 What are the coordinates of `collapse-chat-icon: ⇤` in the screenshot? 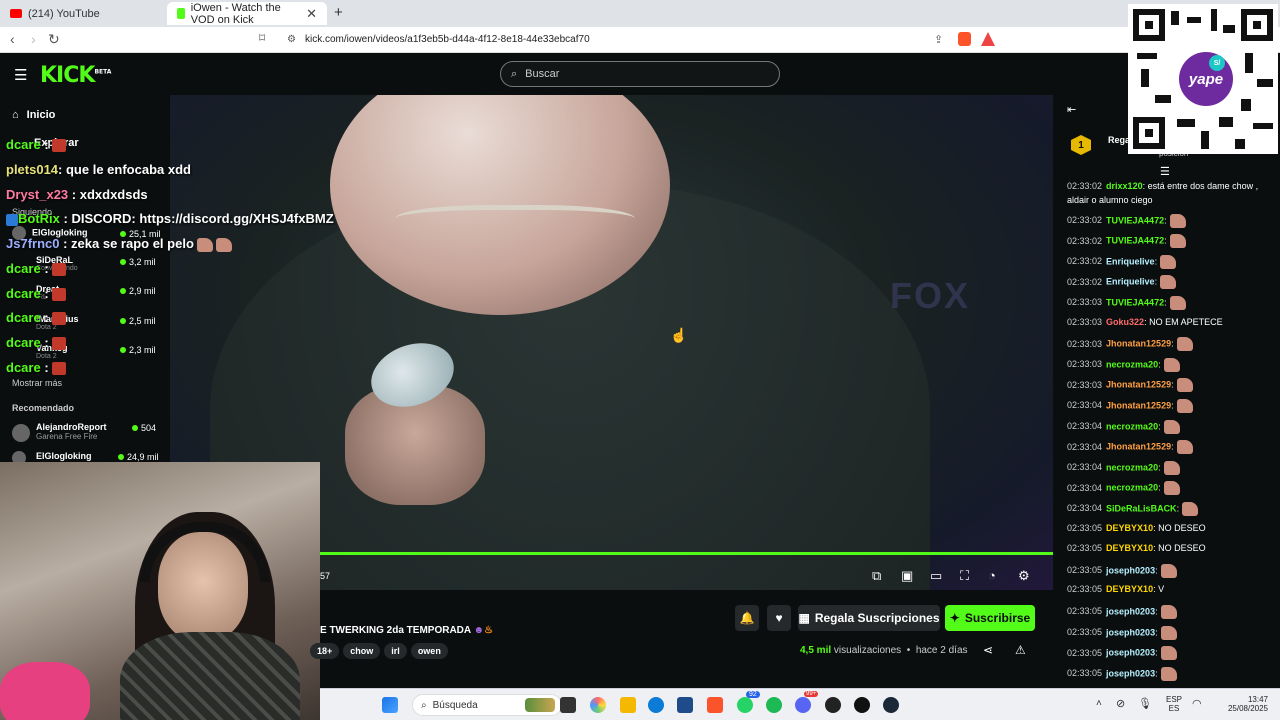 It's located at (1071, 109).